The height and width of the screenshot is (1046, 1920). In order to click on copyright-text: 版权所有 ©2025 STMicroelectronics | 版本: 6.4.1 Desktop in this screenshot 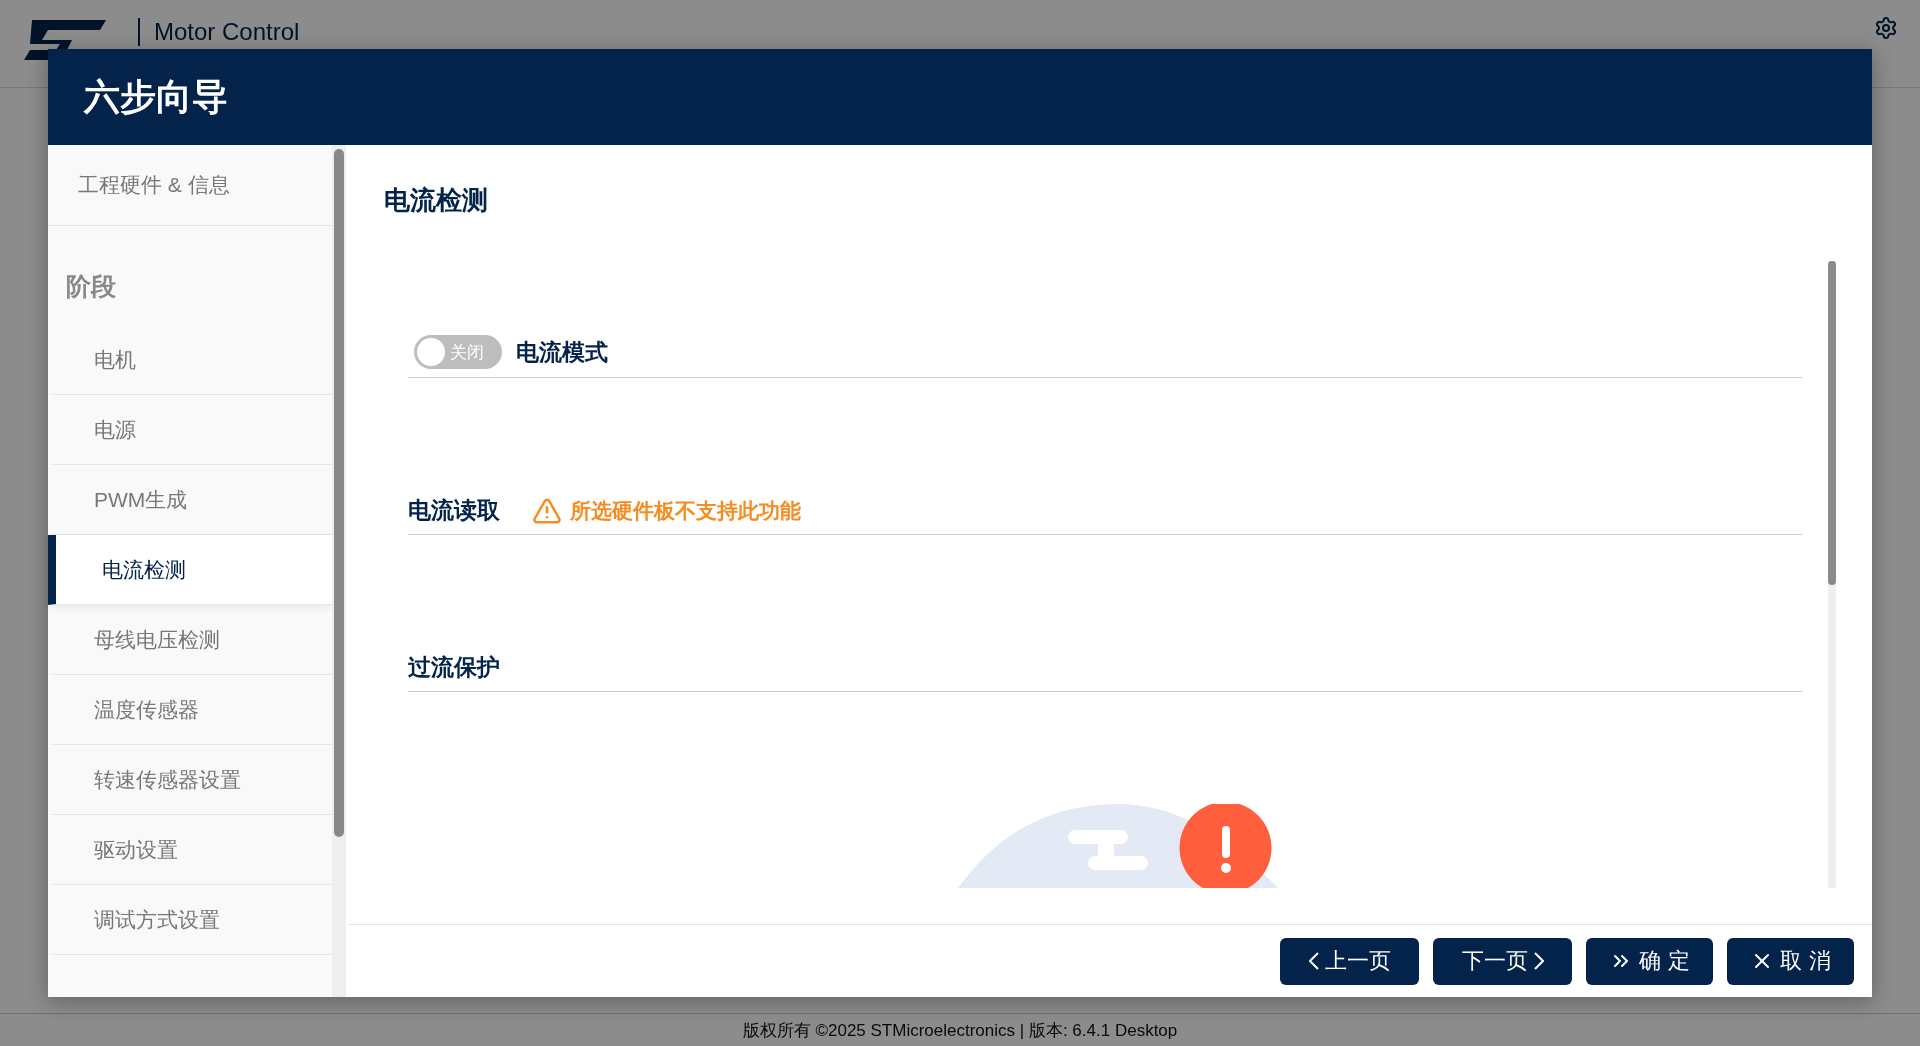, I will do `click(960, 1029)`.